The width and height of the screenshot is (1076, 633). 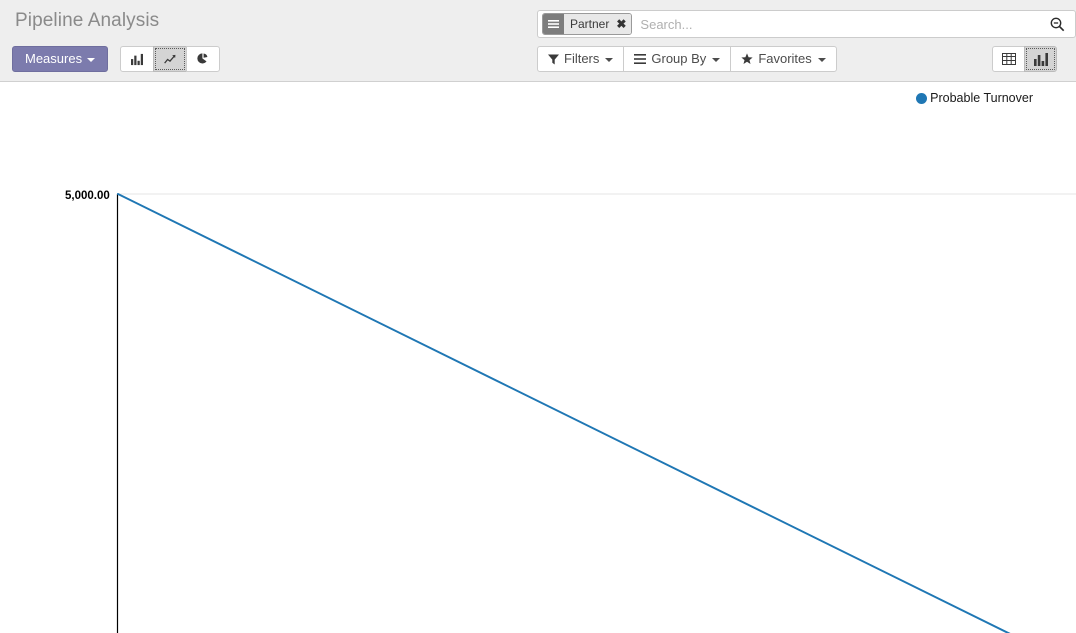 I want to click on chart-type-group, so click(x=170, y=59).